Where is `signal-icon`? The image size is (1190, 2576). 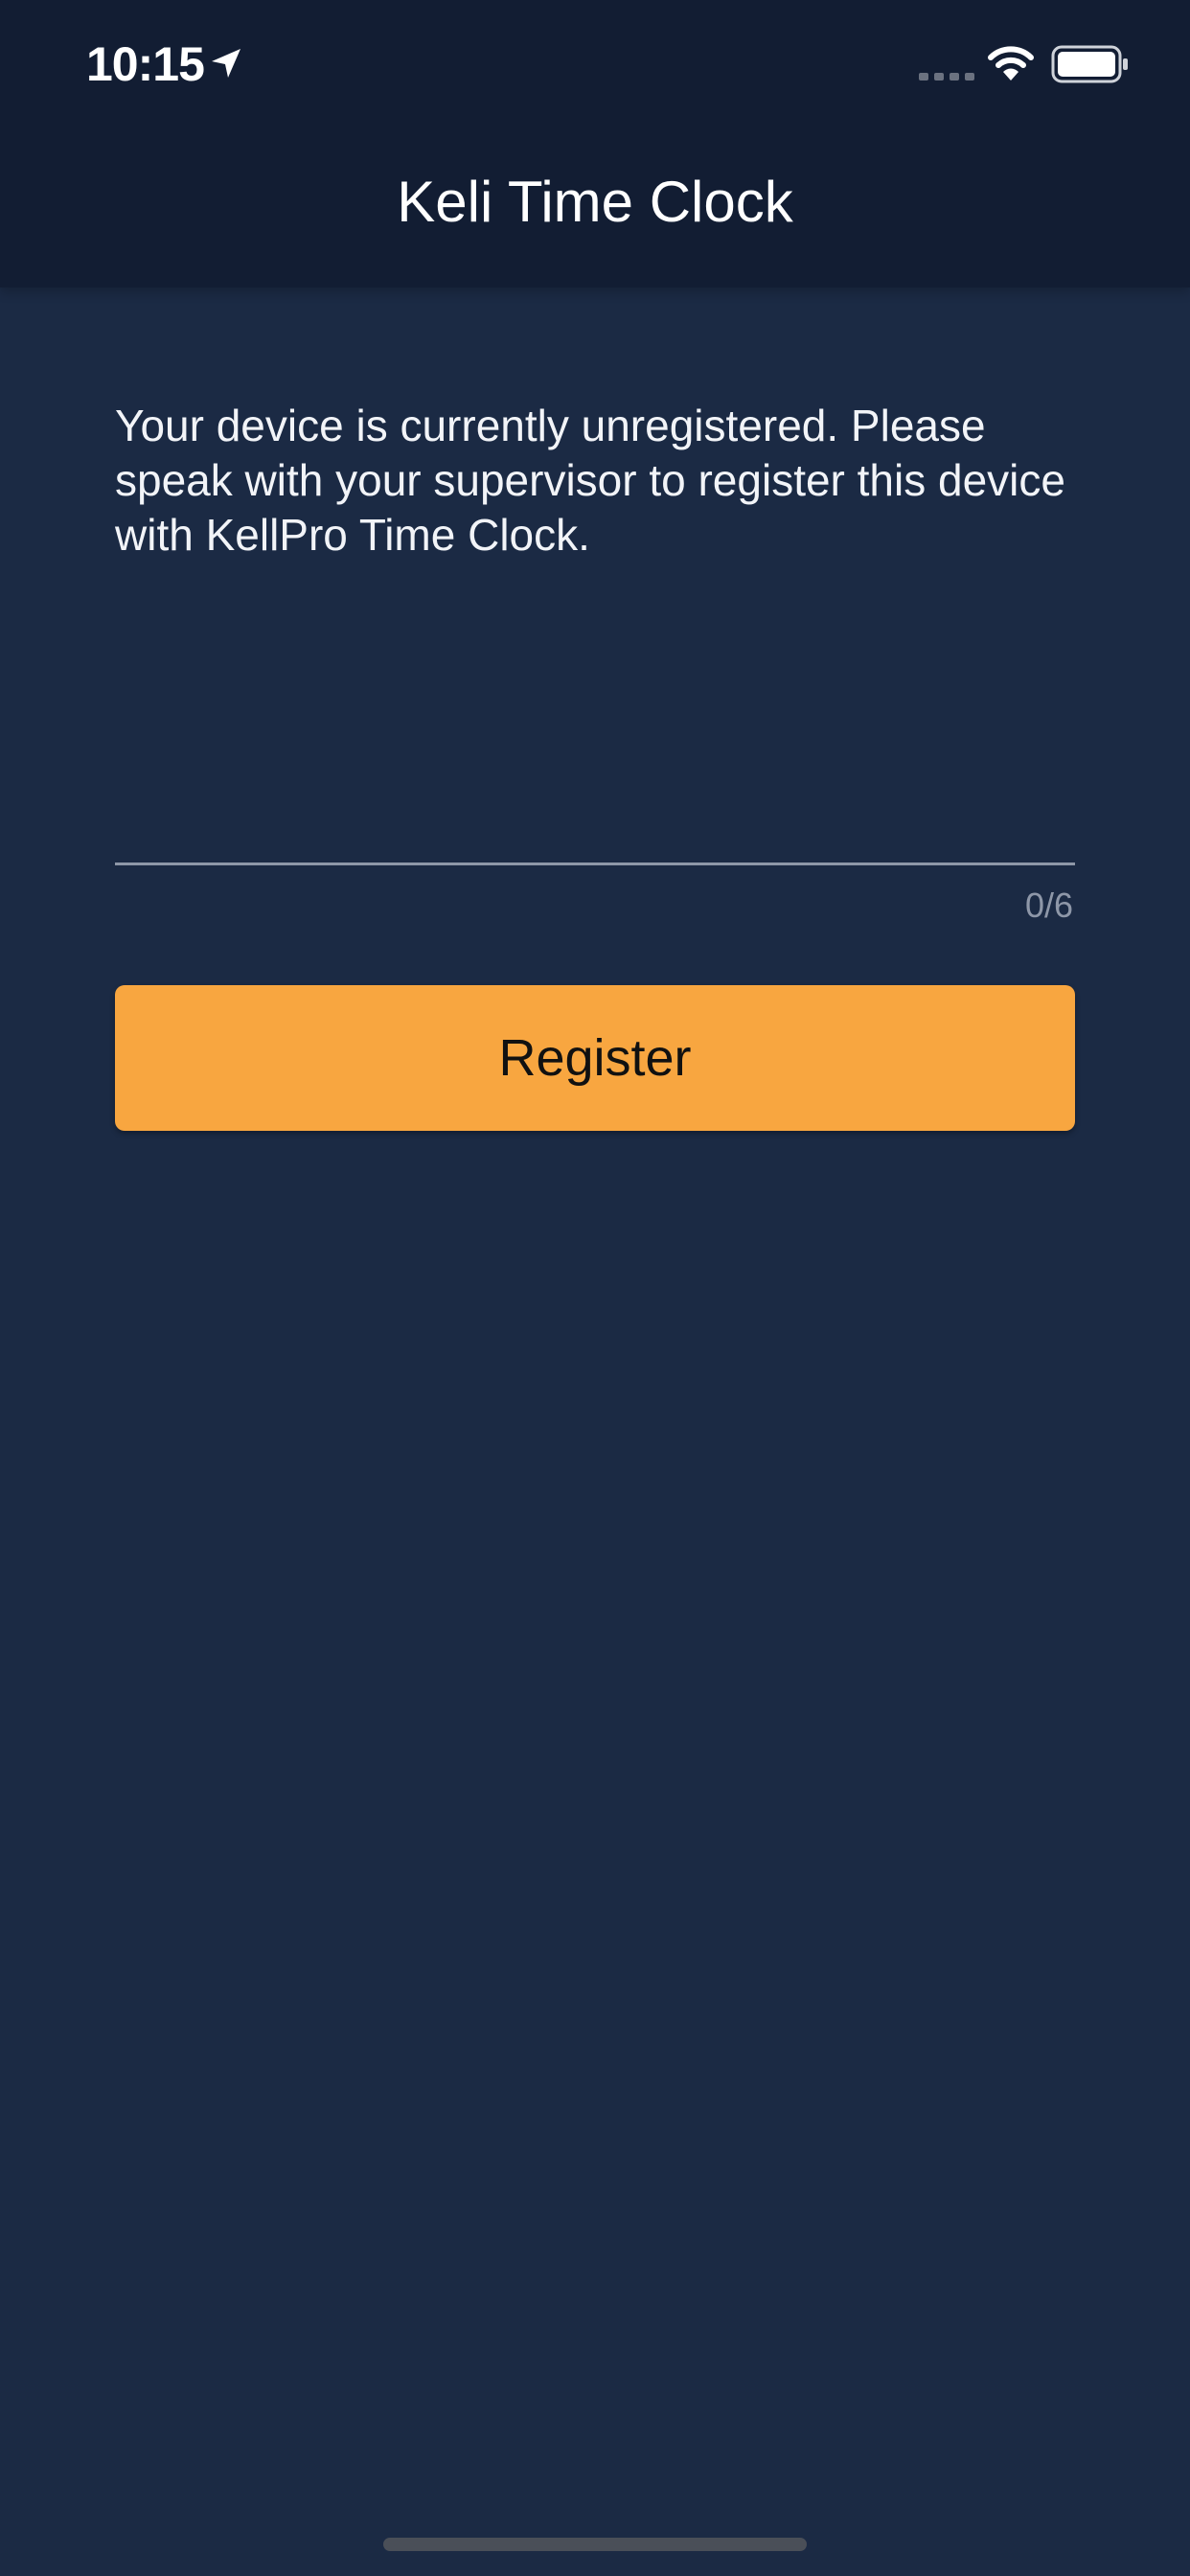
signal-icon is located at coordinates (947, 76).